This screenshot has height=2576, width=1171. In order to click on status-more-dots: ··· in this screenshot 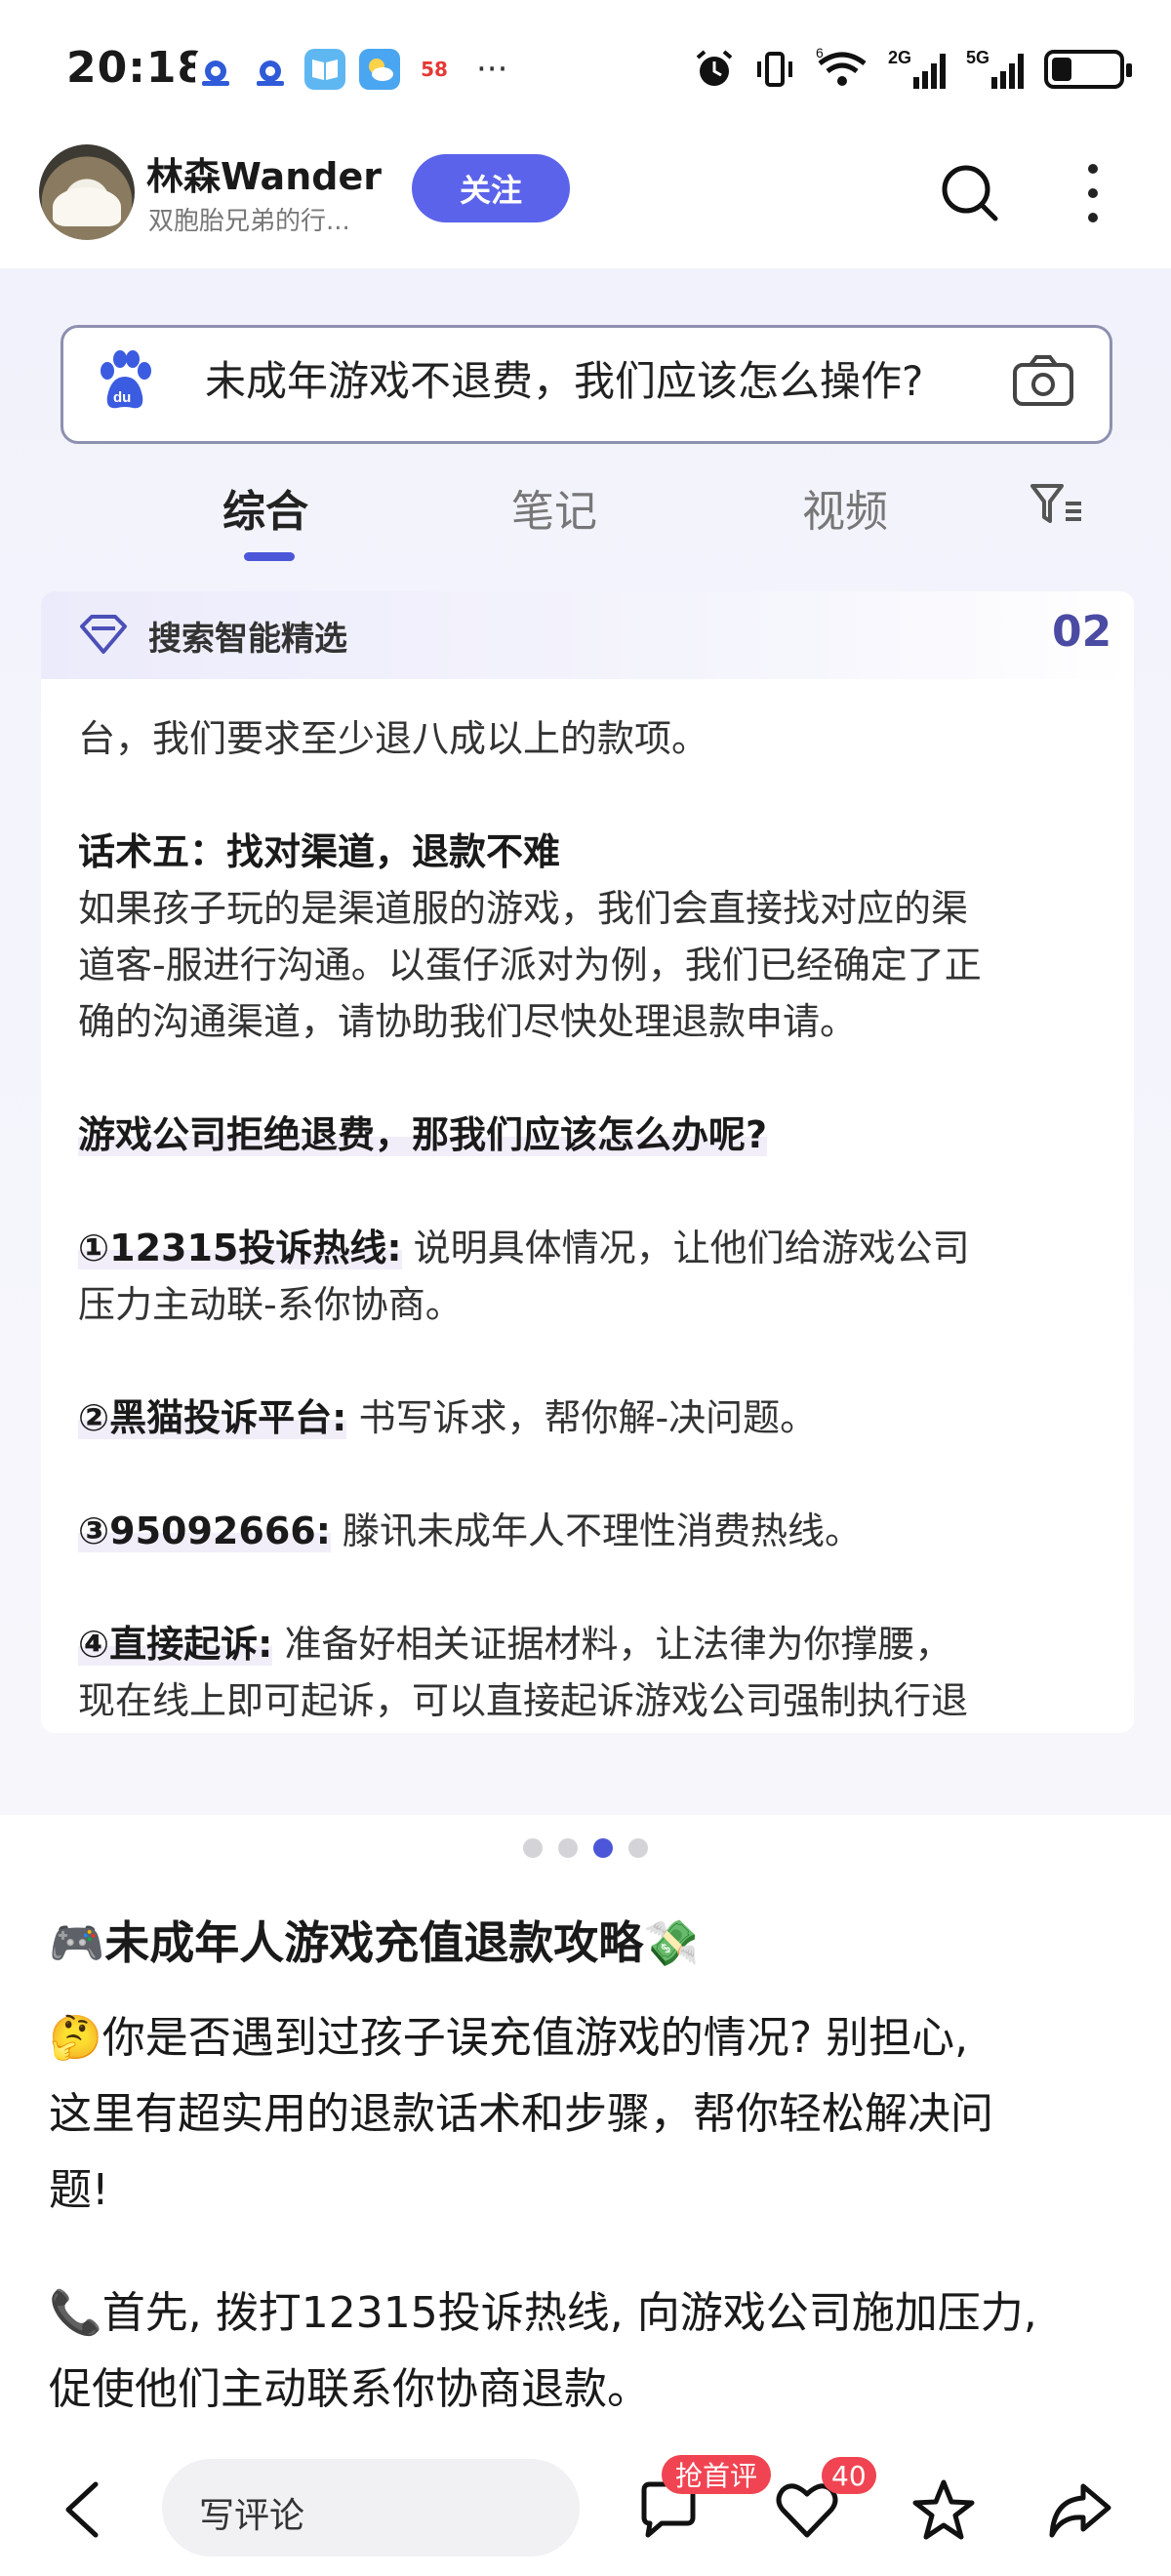, I will do `click(492, 69)`.